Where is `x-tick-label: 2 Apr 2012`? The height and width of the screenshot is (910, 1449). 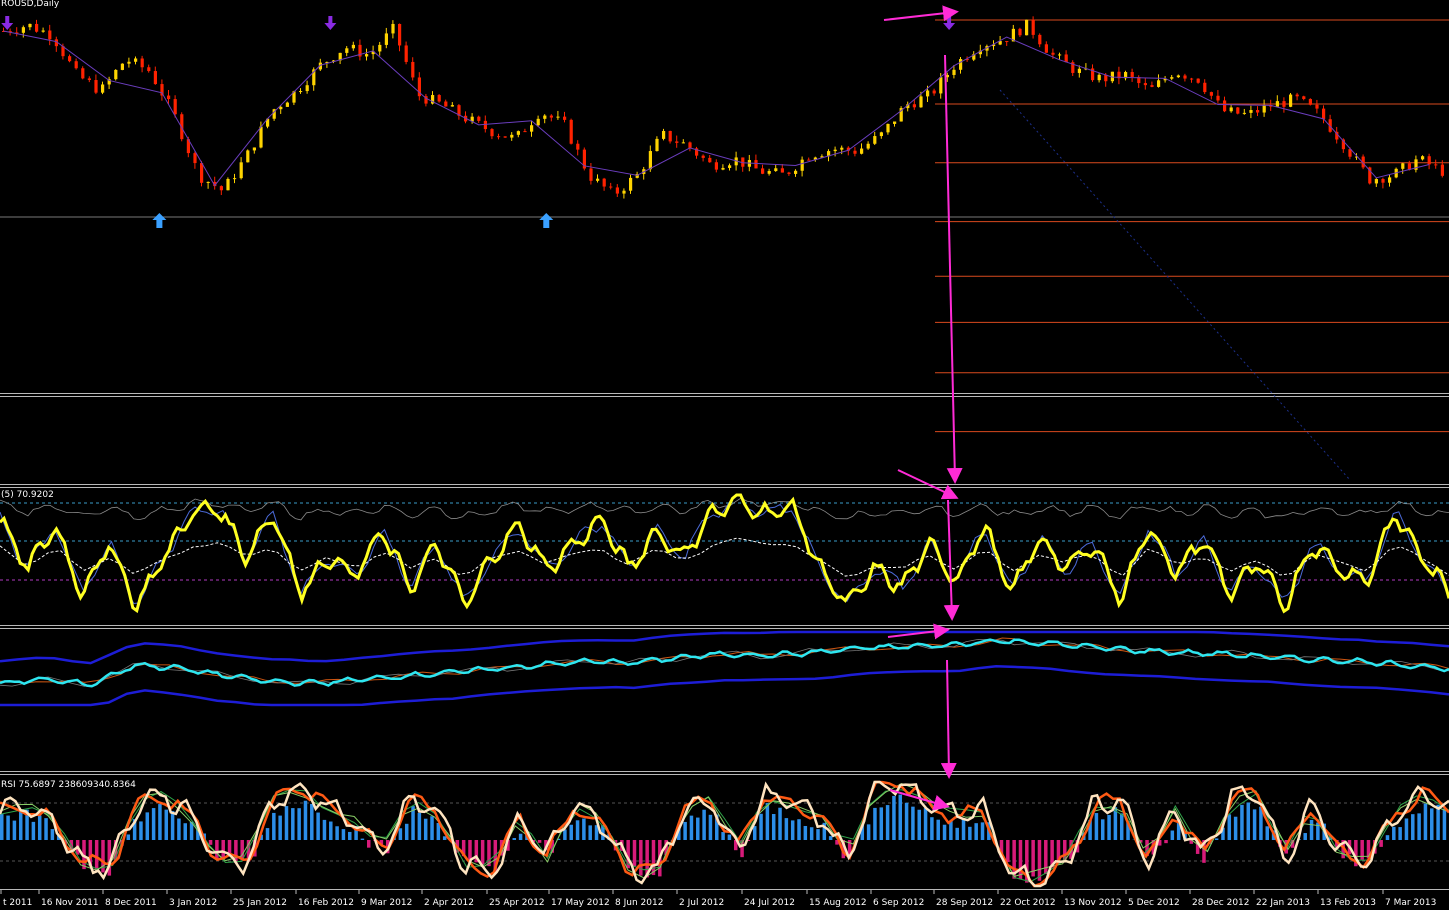 x-tick-label: 2 Apr 2012 is located at coordinates (449, 903).